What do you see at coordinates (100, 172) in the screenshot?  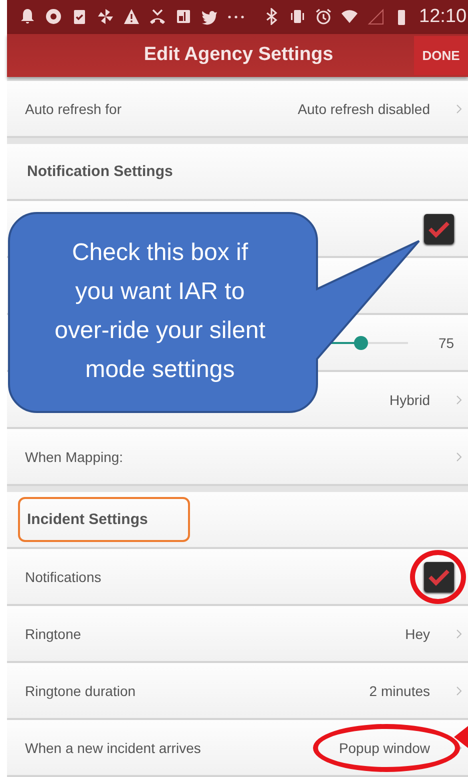 I see `section-title: Notification Settings` at bounding box center [100, 172].